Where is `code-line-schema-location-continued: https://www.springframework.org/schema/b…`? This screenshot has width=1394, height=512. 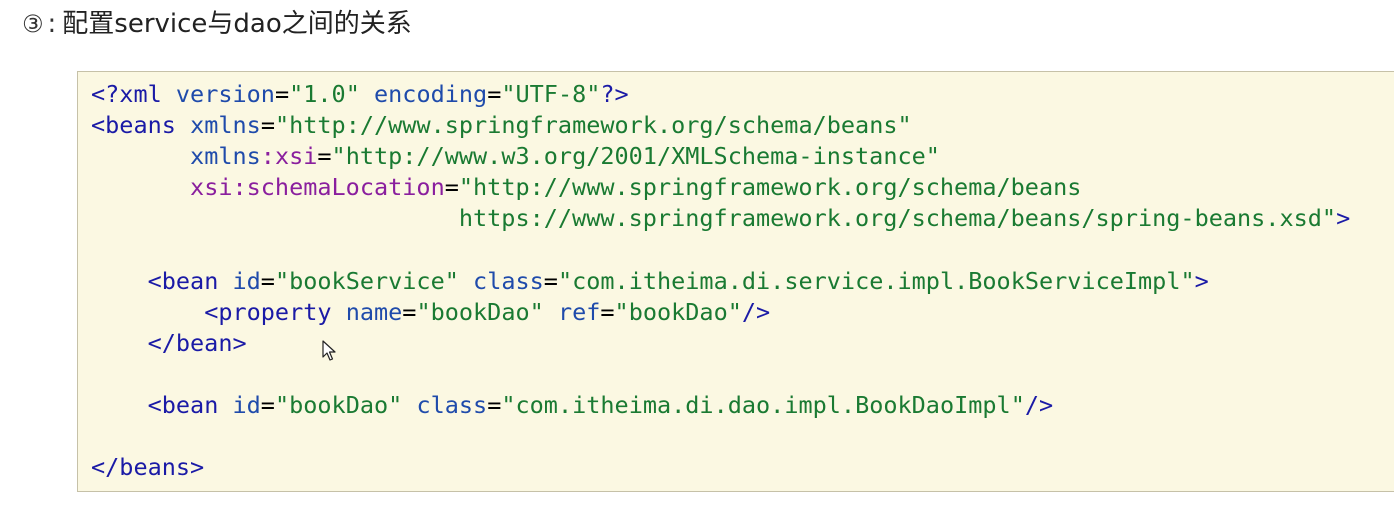
code-line-schema-location-continued: https://www.springframework.org/schema/b… is located at coordinates (904, 218).